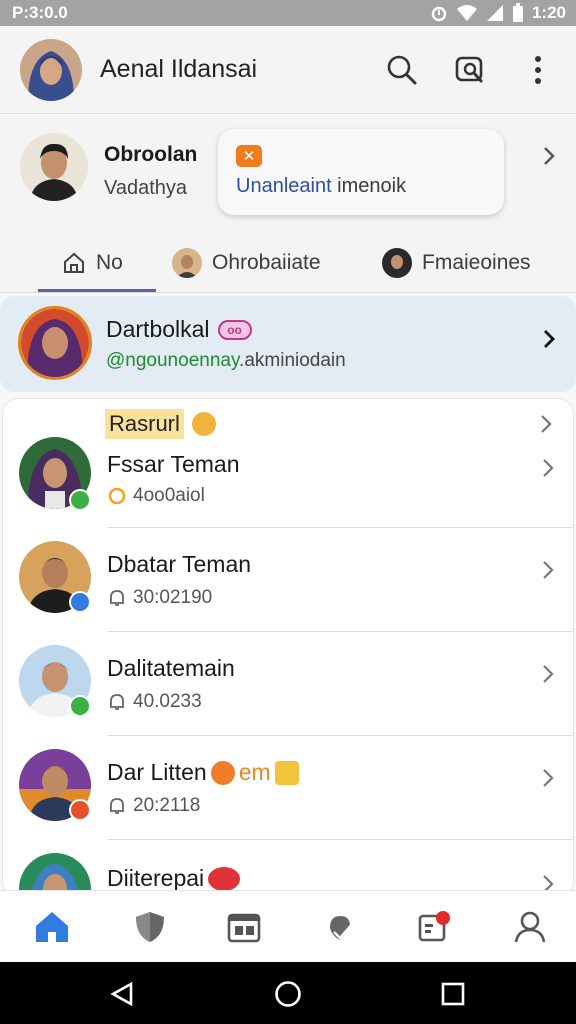 The image size is (576, 1024). I want to click on chat-search-icon, so click(469, 69).